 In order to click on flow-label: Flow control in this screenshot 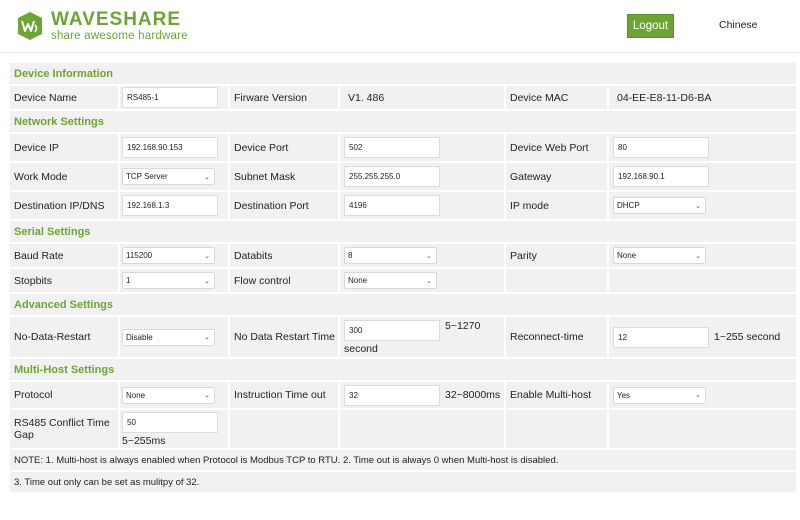, I will do `click(285, 280)`.